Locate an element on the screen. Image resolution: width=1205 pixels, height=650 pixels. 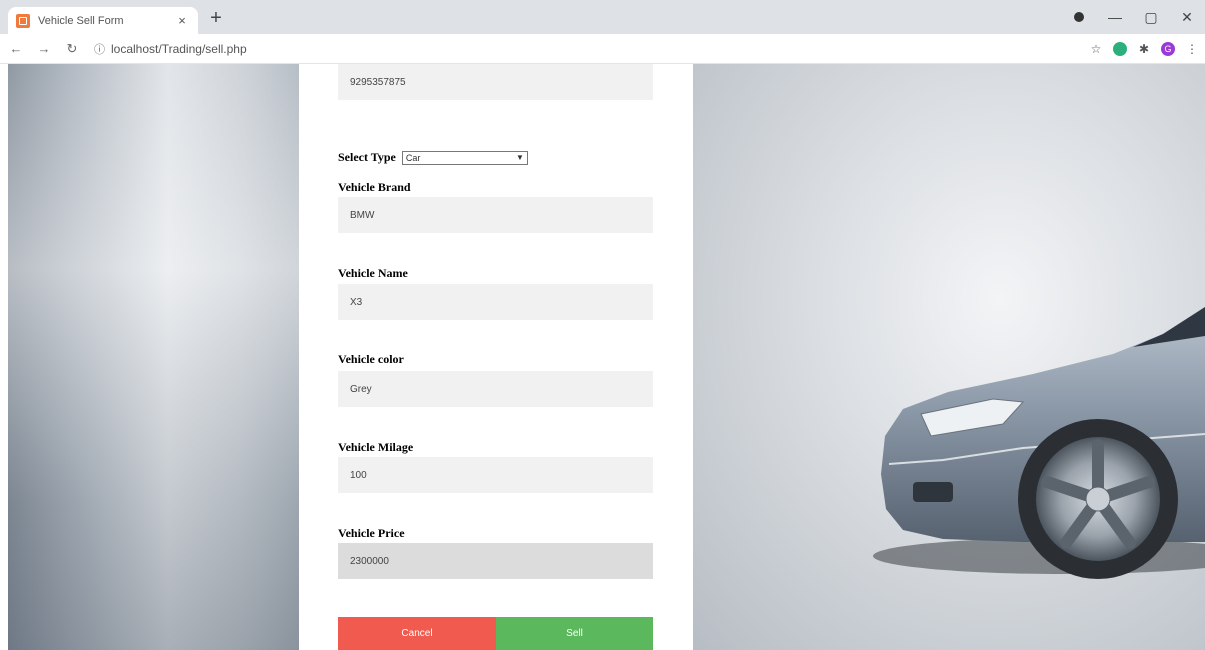
select-type-row: Select Type Car ▼ is located at coordinates (433, 158).